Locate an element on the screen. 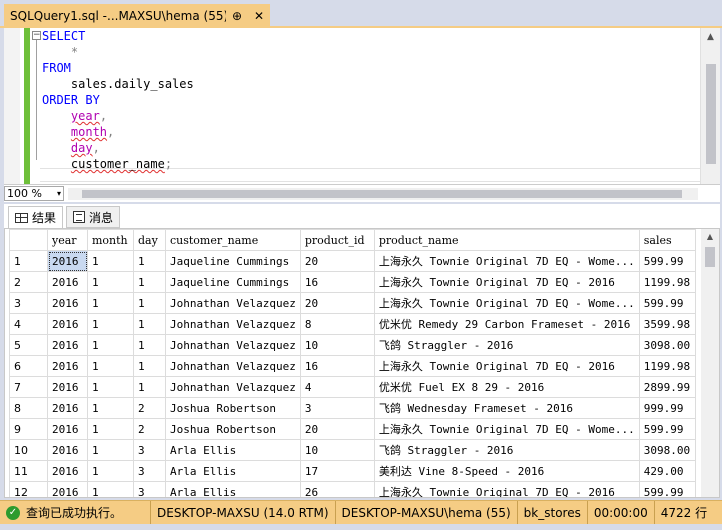 Image resolution: width=722 pixels, height=530 pixels. pin-icon: ⊕ is located at coordinates (237, 16).